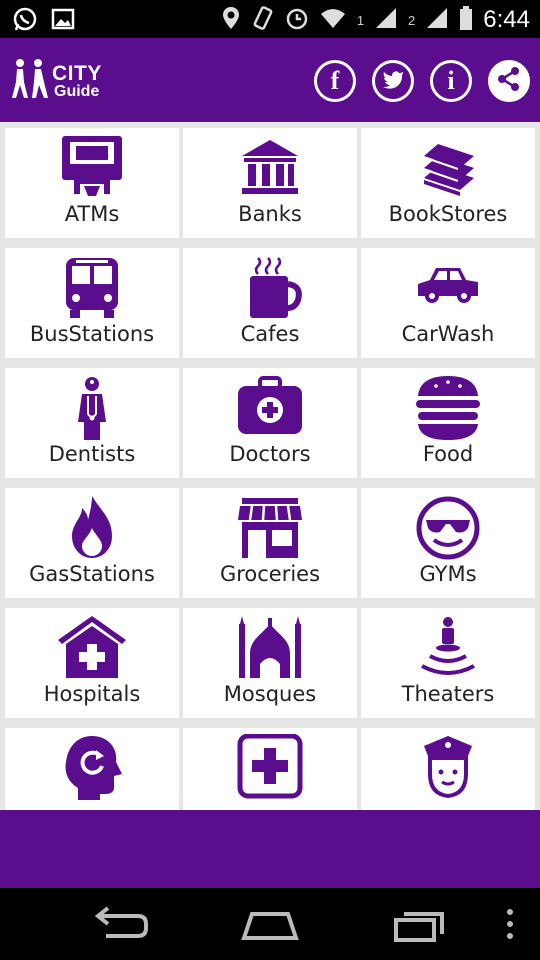  I want to click on category-label: Dentists, so click(92, 454).